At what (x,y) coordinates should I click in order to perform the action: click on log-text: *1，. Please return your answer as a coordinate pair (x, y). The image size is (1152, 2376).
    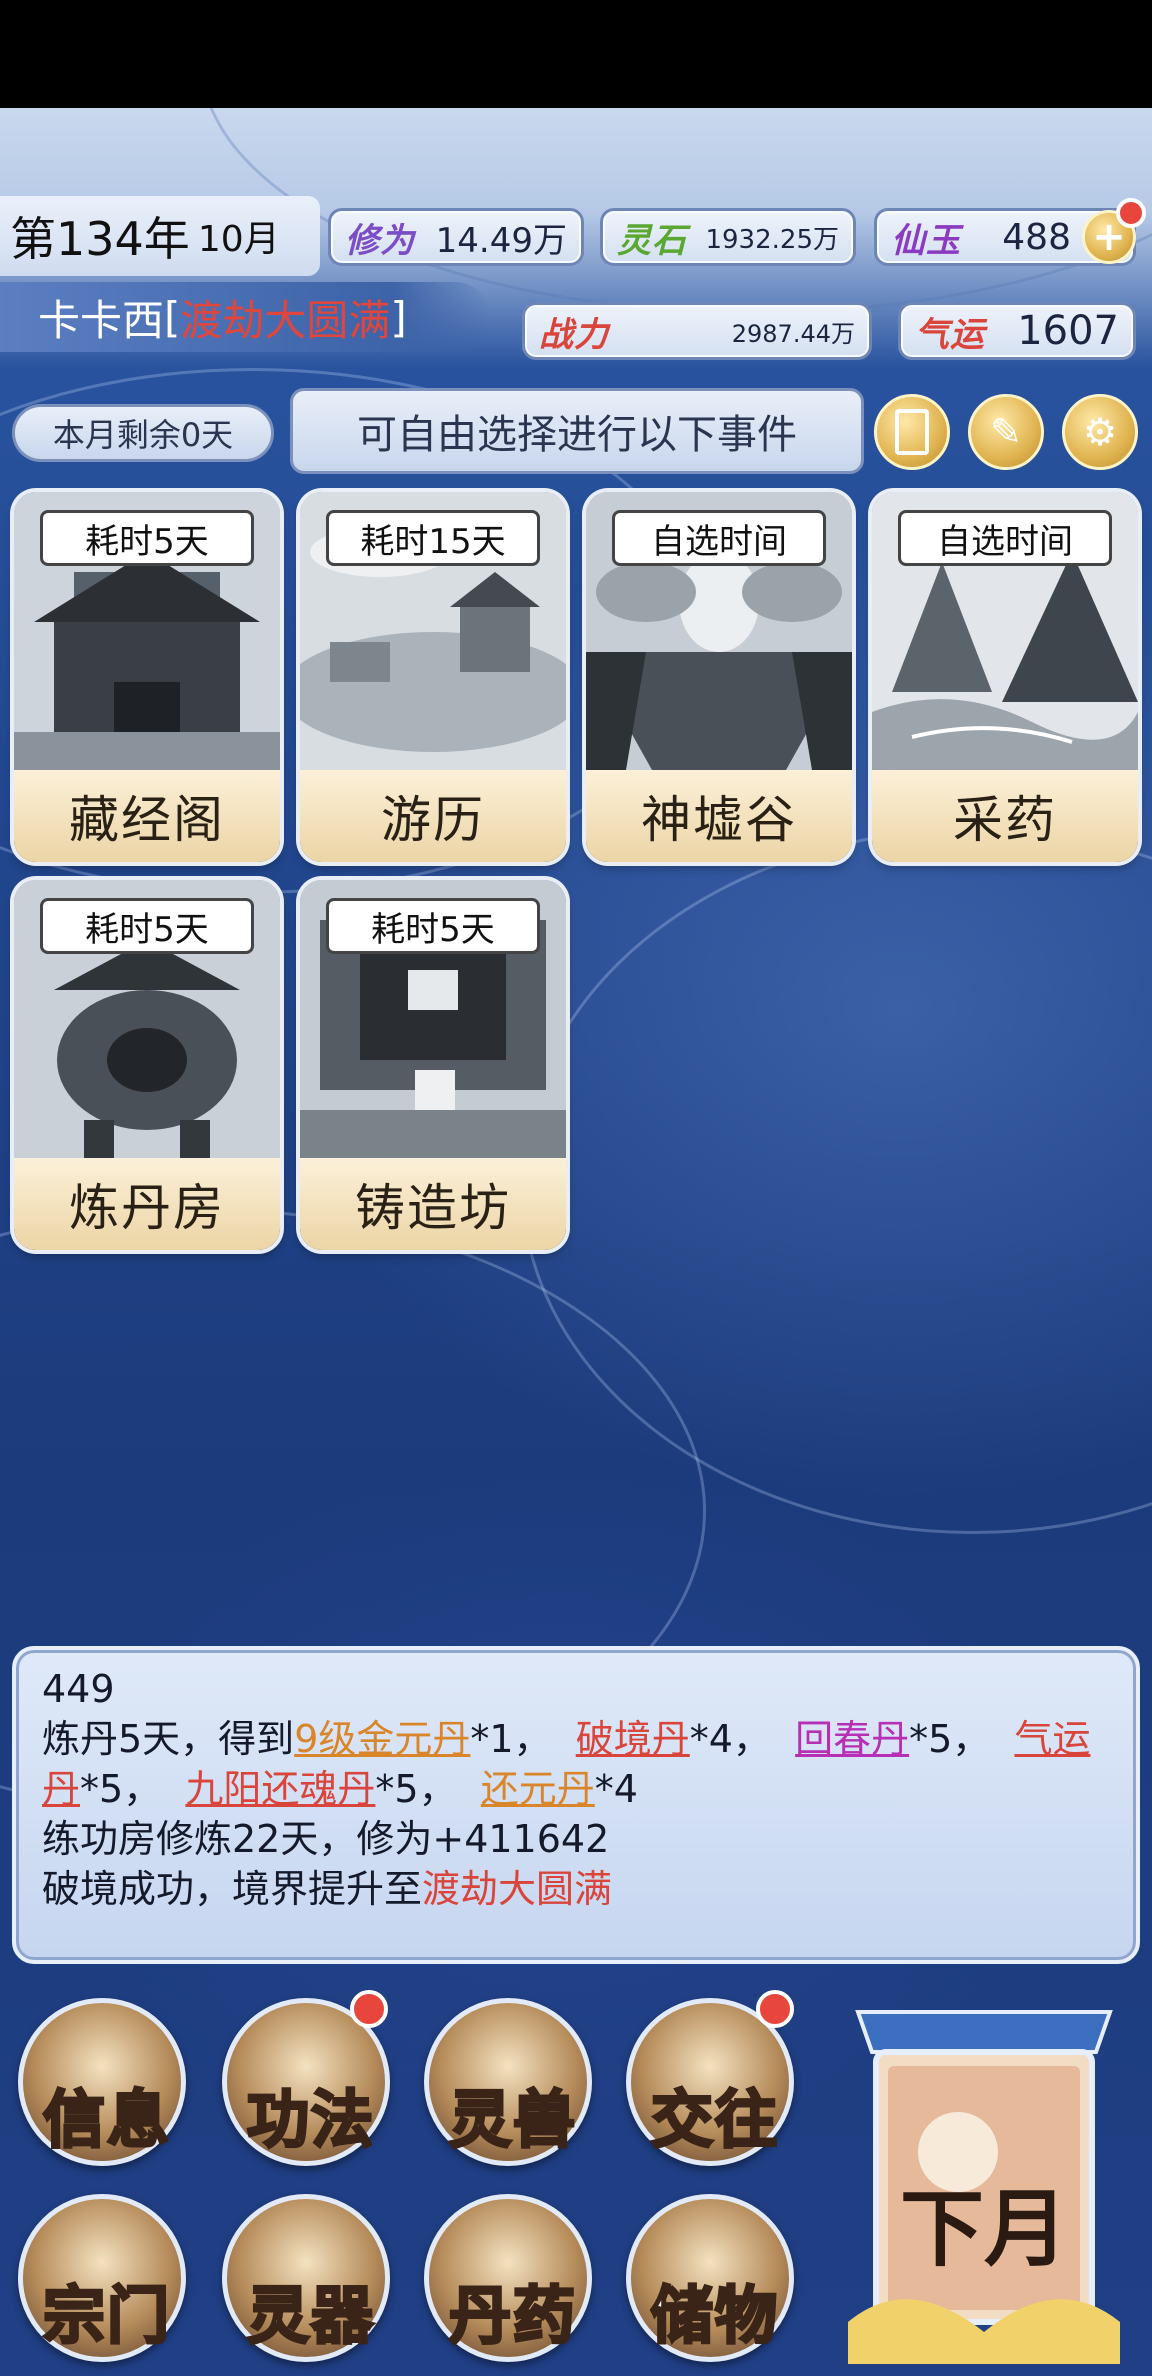
    Looking at the image, I should click on (511, 1739).